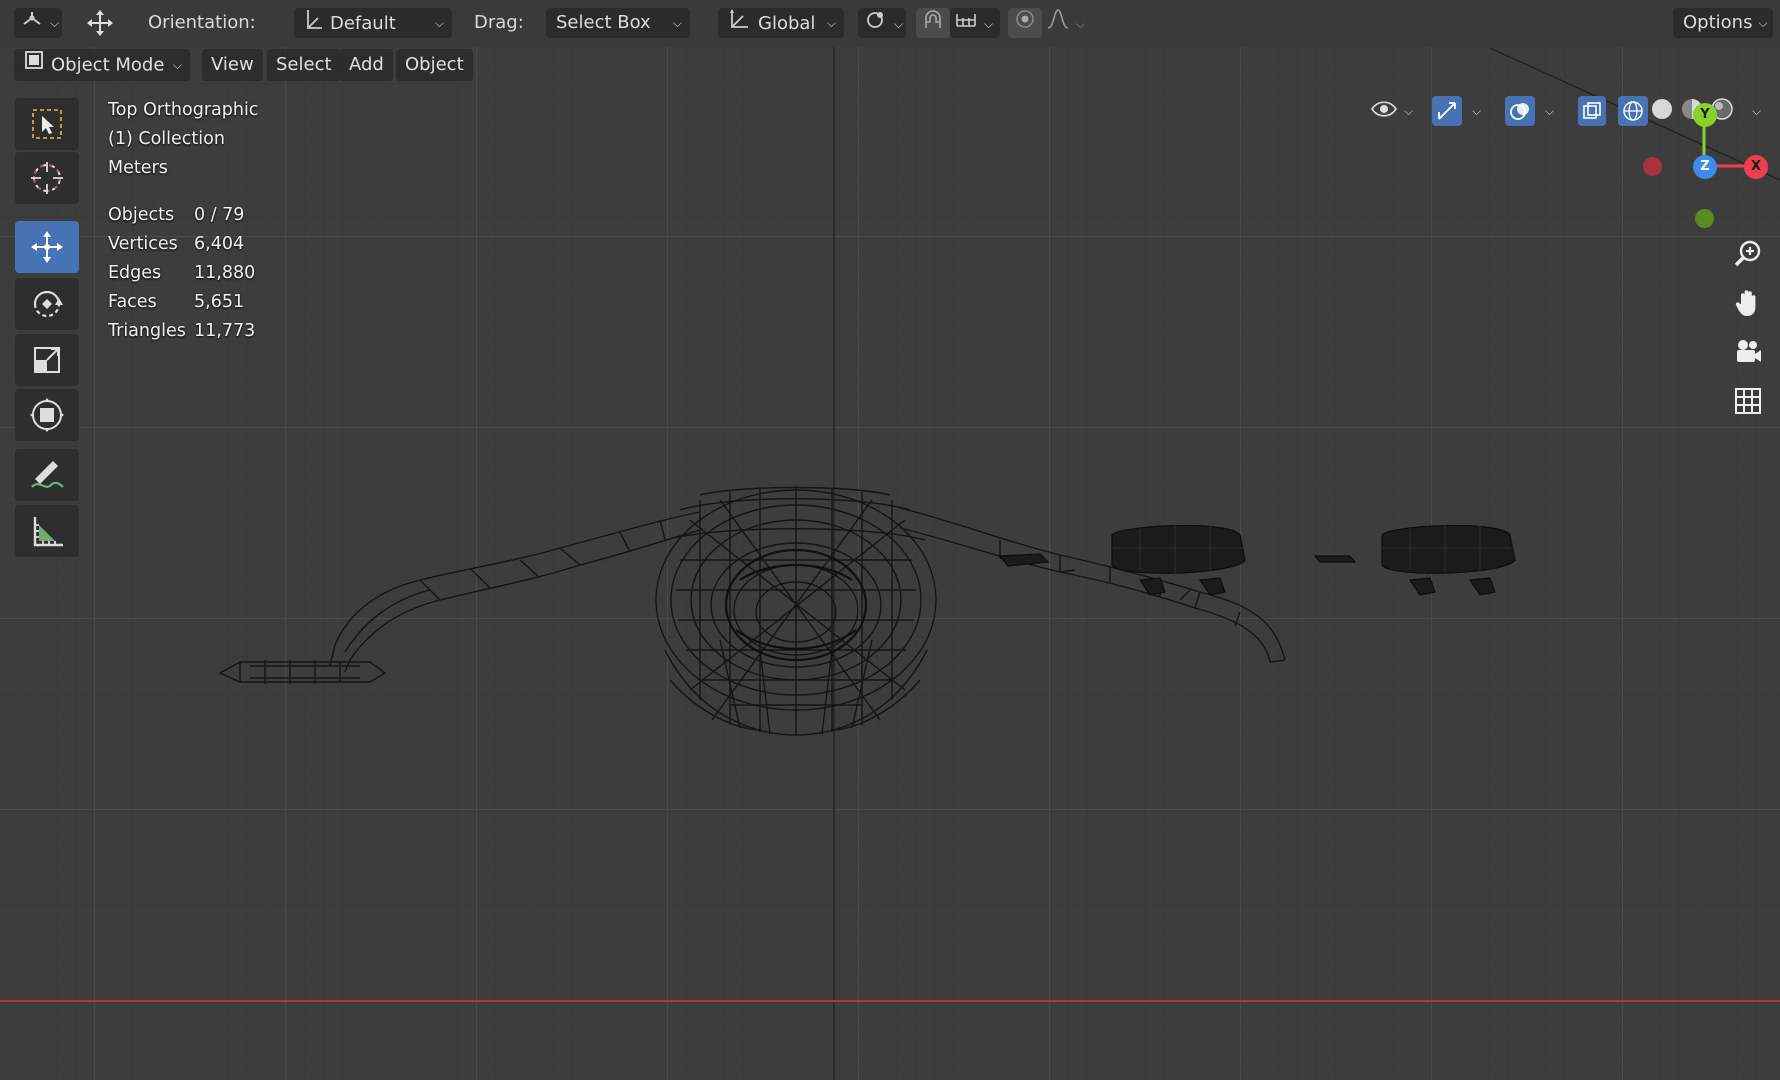 This screenshot has width=1780, height=1080. I want to click on transform-space-value: Global, so click(787, 23).